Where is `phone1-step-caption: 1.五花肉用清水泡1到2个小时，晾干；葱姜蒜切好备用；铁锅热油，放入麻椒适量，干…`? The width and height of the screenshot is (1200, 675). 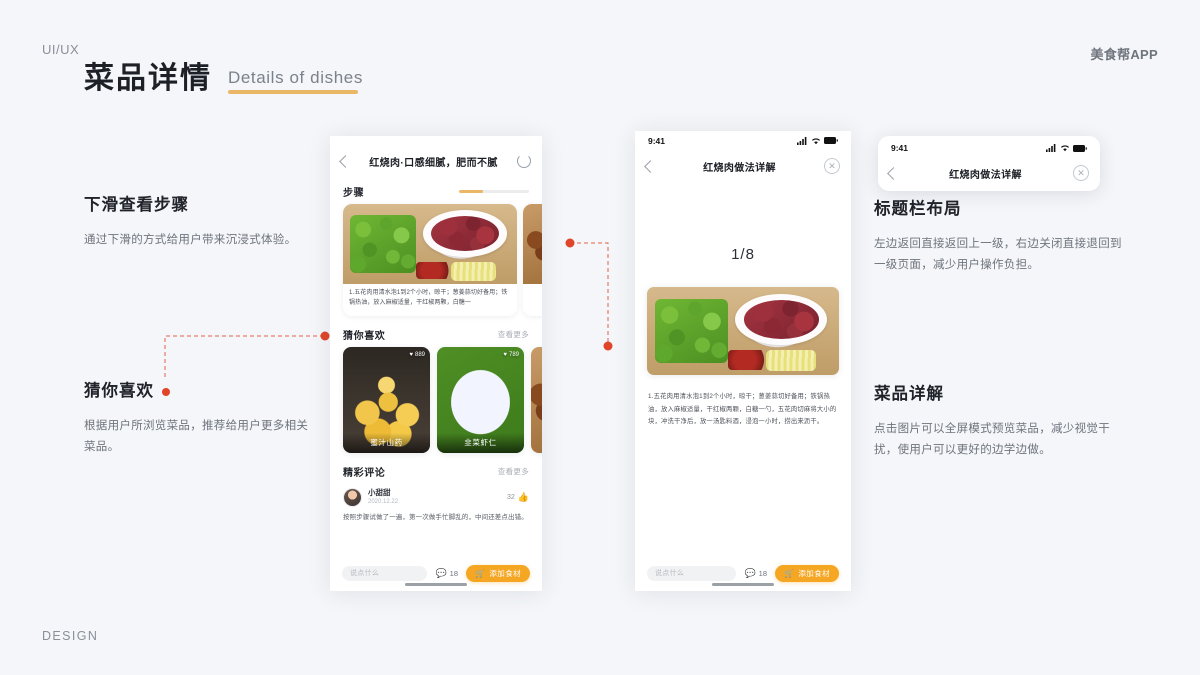
phone1-step-caption: 1.五花肉用清水泡1到2个小时，晾干；葱姜蒜切好备用；铁锅热油，放入麻椒适量，干… is located at coordinates (428, 298).